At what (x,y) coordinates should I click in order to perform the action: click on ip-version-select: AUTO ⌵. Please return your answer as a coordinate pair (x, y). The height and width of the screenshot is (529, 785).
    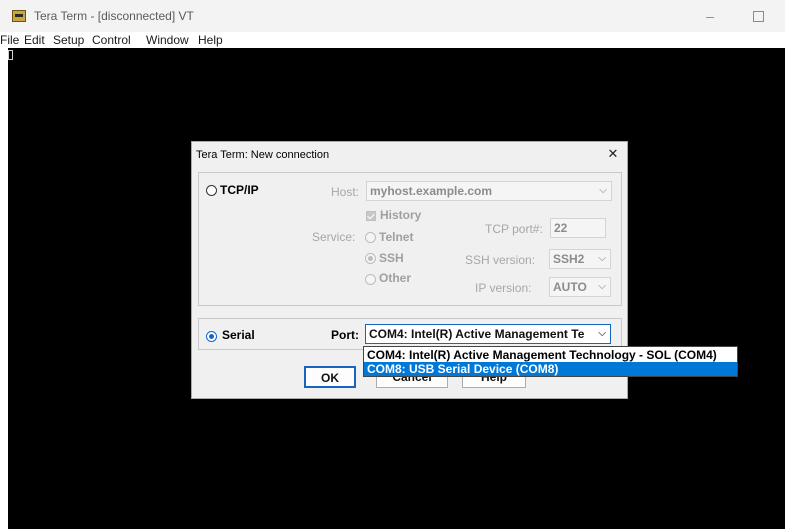
    Looking at the image, I should click on (580, 287).